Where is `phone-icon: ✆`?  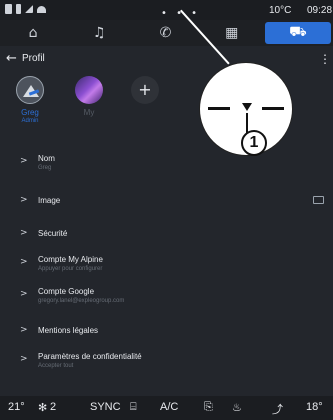
phone-icon: ✆ is located at coordinates (165, 33).